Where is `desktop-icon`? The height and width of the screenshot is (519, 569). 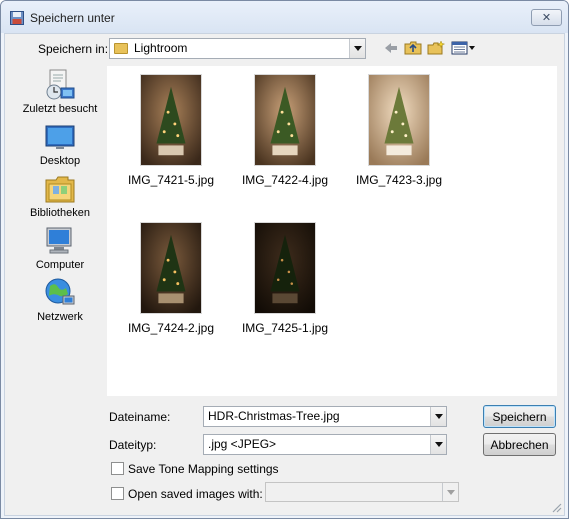
desktop-icon is located at coordinates (60, 137).